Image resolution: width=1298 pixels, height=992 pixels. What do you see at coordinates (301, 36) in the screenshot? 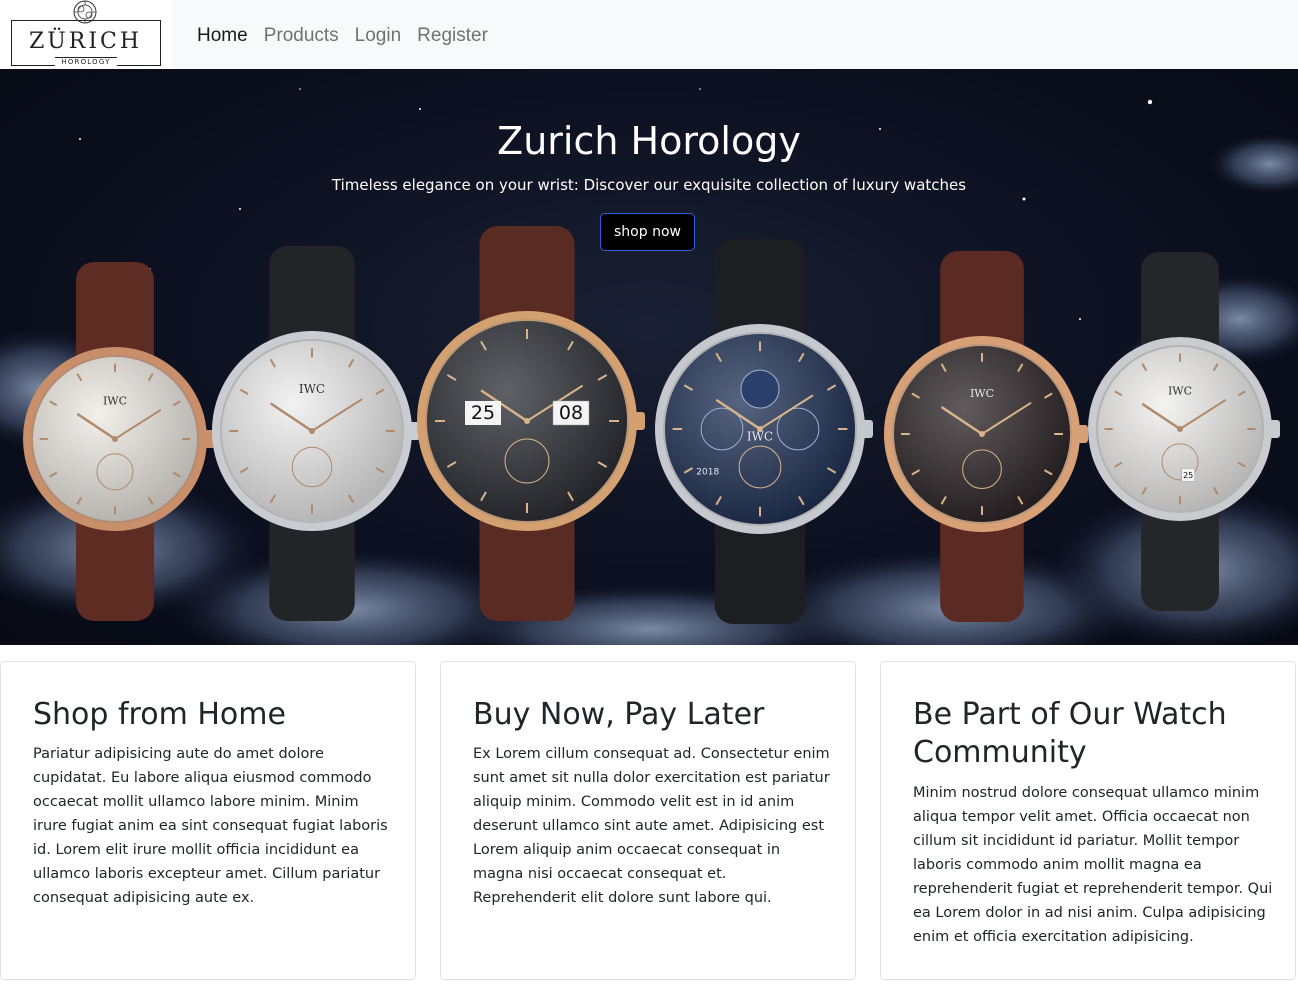
I see `nav-products: Products` at bounding box center [301, 36].